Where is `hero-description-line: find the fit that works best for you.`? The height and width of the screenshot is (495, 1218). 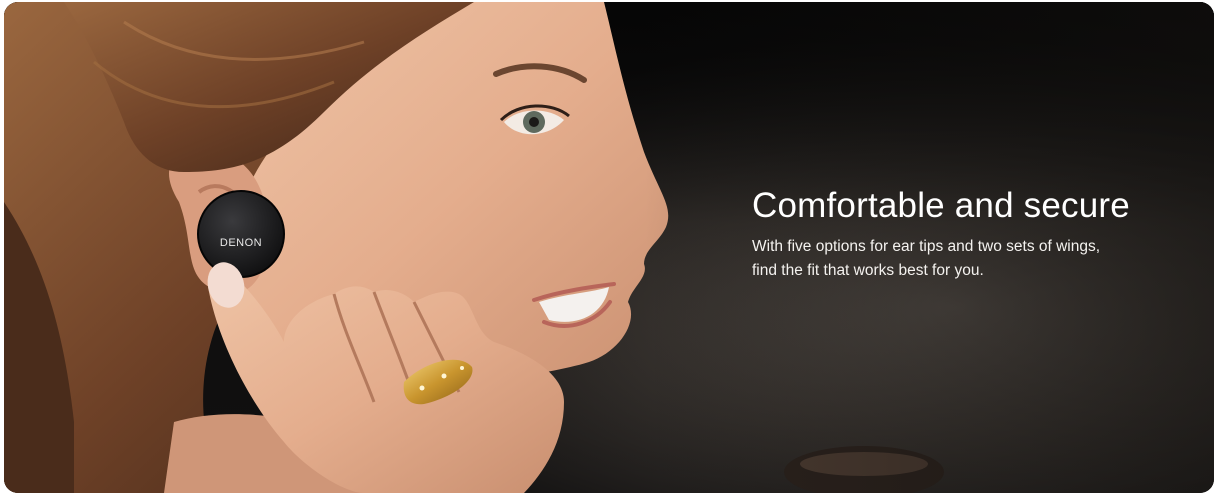
hero-description-line: find the fit that works best for you. is located at coordinates (868, 270).